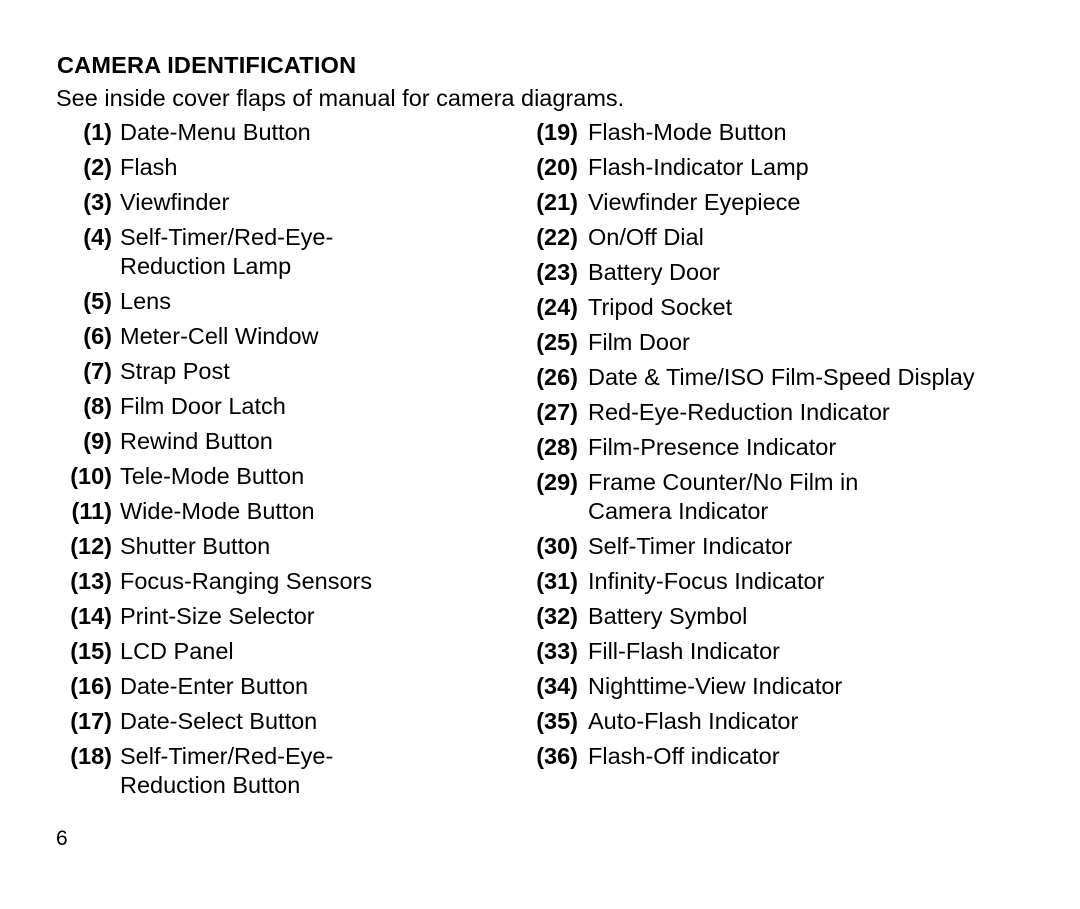 The width and height of the screenshot is (1080, 909). What do you see at coordinates (215, 132) in the screenshot?
I see `list-item-label: Date-Menu Button` at bounding box center [215, 132].